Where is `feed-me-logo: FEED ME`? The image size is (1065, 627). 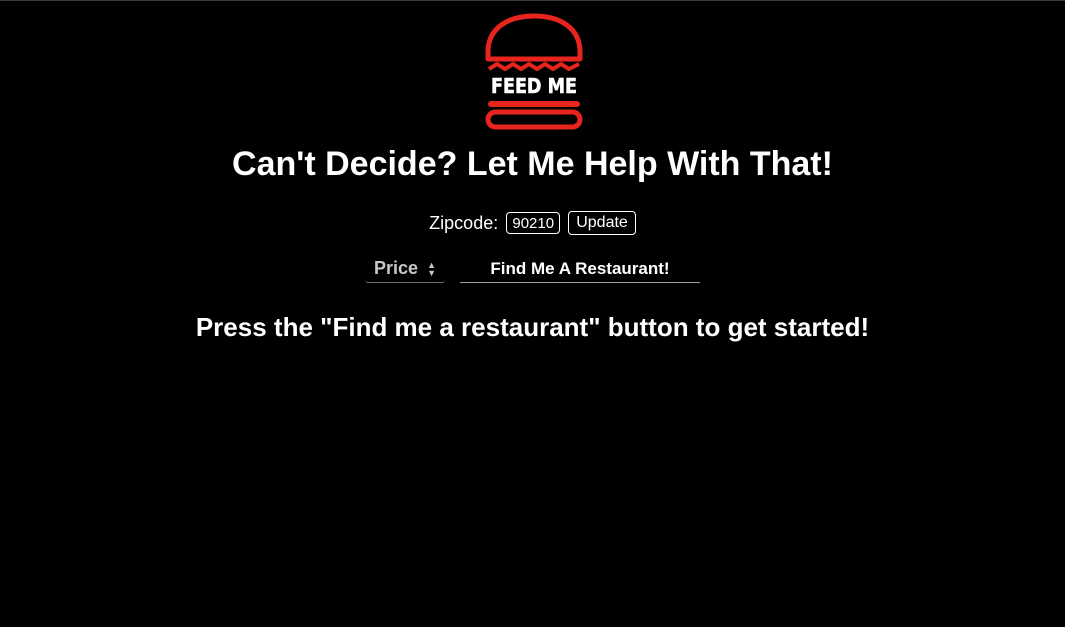 feed-me-logo: FEED ME is located at coordinates (534, 71).